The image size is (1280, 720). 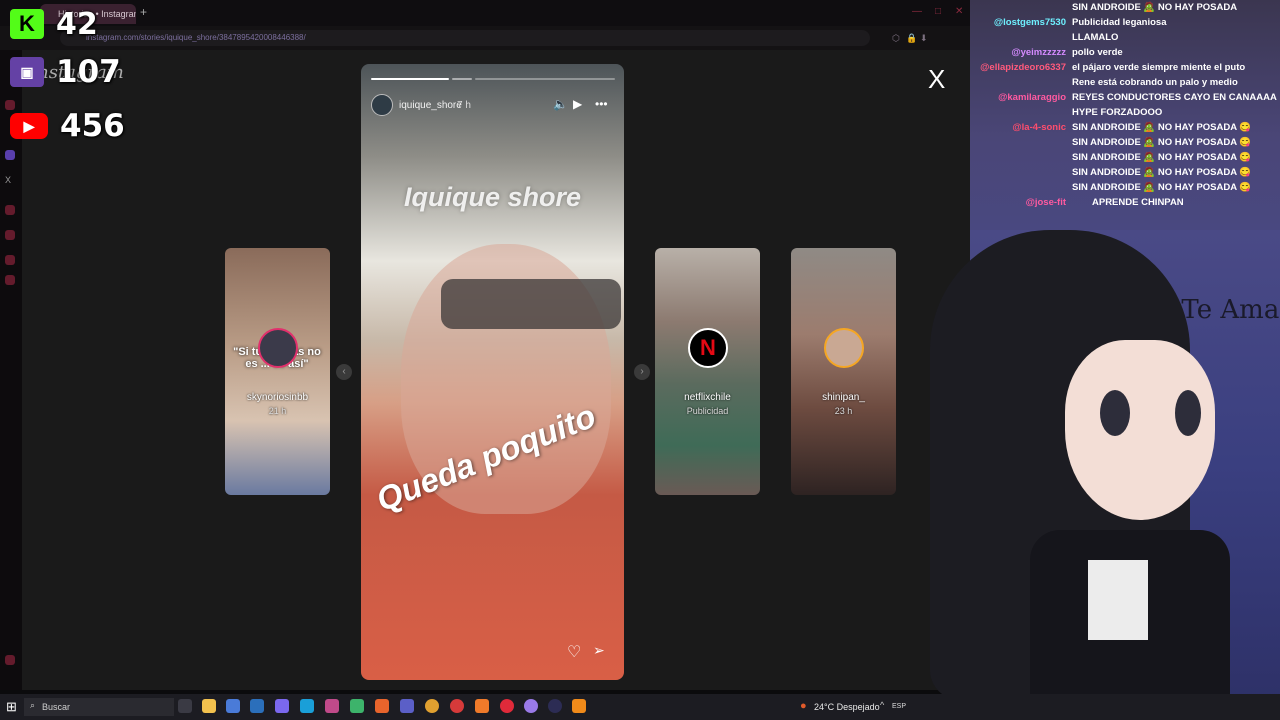 What do you see at coordinates (707, 411) in the screenshot?
I see `side-story-time: Publicidad` at bounding box center [707, 411].